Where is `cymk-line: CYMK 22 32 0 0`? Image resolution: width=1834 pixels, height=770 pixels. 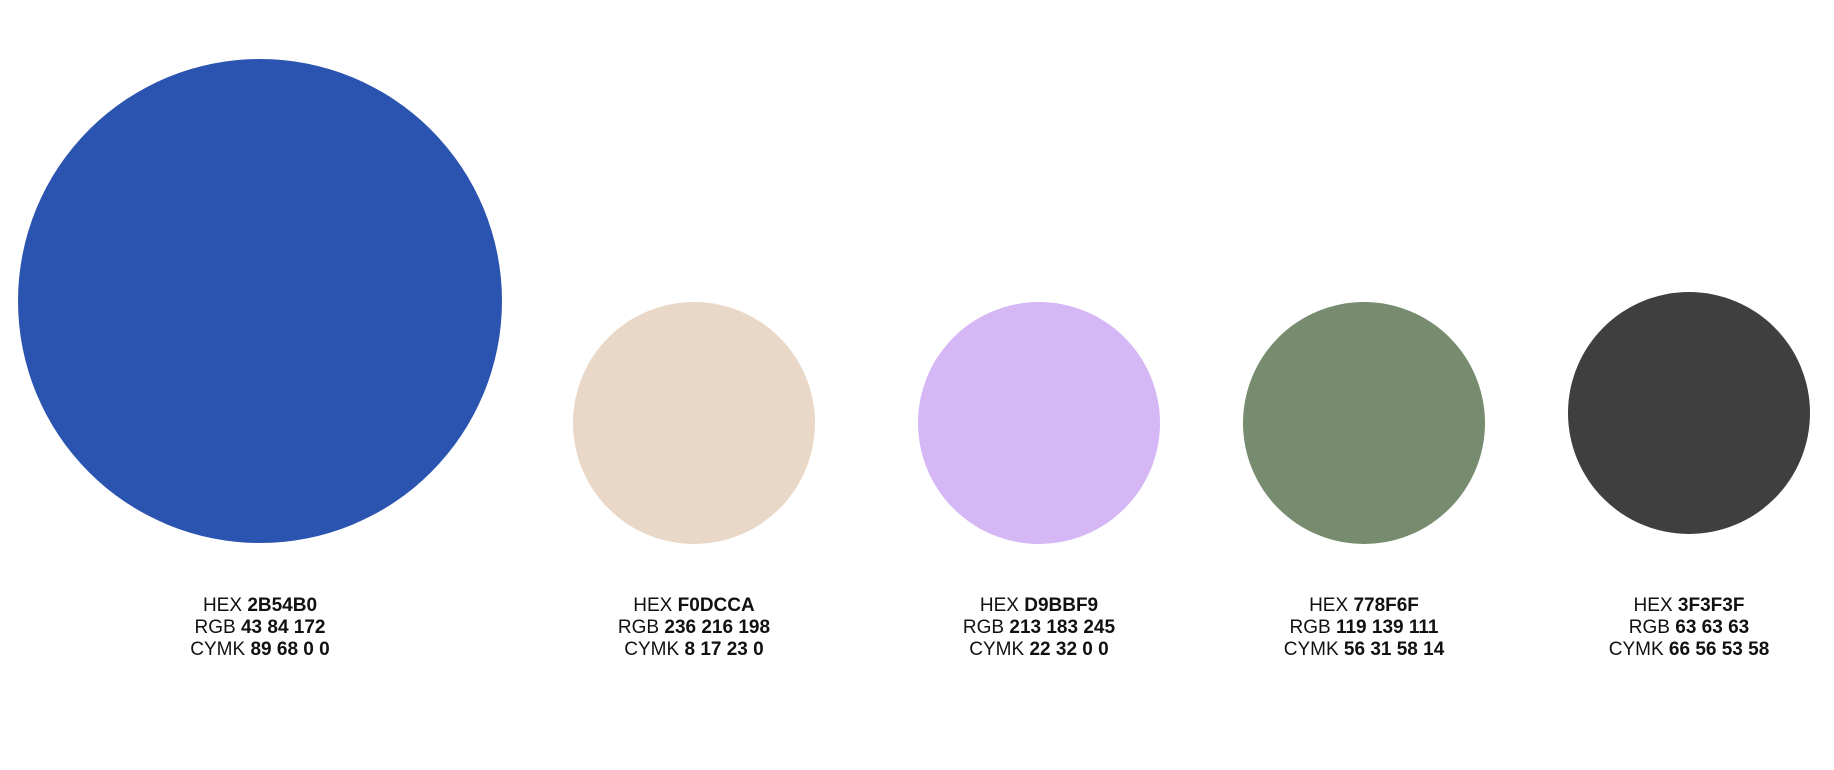
cymk-line: CYMK 22 32 0 0 is located at coordinates (1039, 650).